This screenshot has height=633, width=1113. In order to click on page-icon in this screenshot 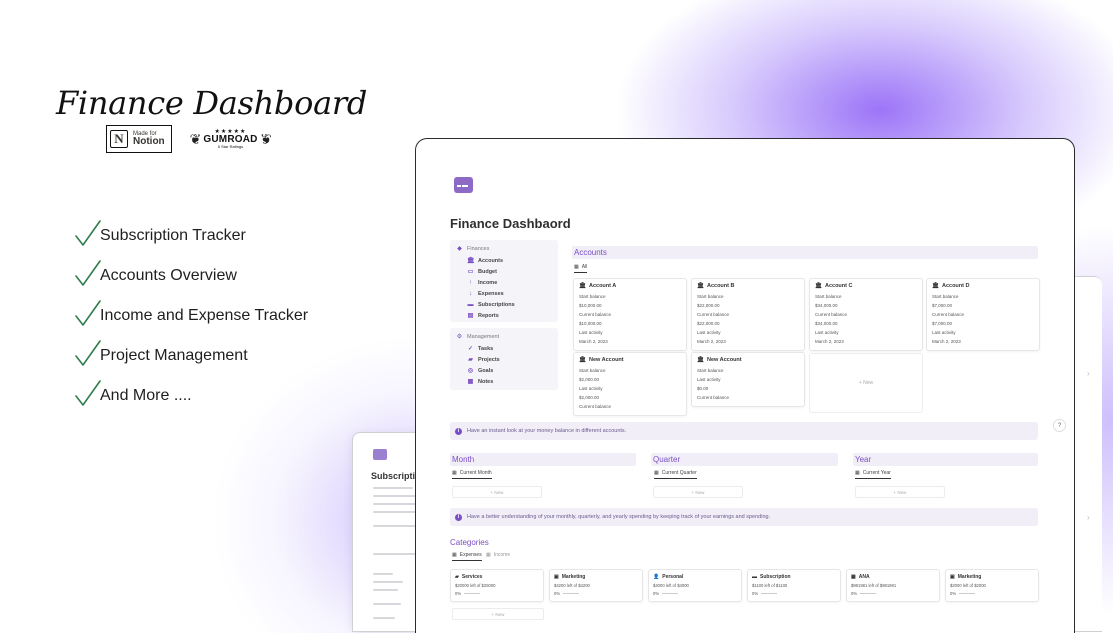, I will do `click(380, 454)`.